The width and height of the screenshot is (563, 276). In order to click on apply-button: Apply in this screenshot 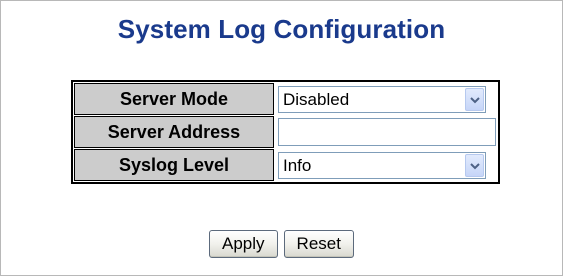, I will do `click(243, 244)`.